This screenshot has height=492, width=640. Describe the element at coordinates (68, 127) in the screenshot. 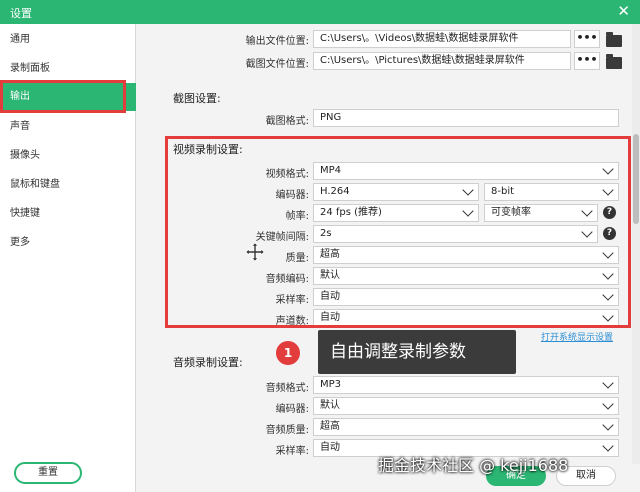

I see `sidebar-item-sound: 声音` at that location.